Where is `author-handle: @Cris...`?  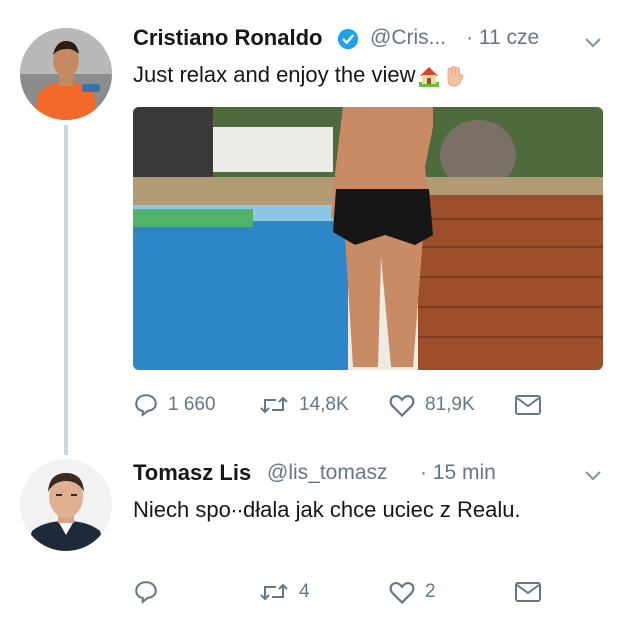
author-handle: @Cris... is located at coordinates (408, 38).